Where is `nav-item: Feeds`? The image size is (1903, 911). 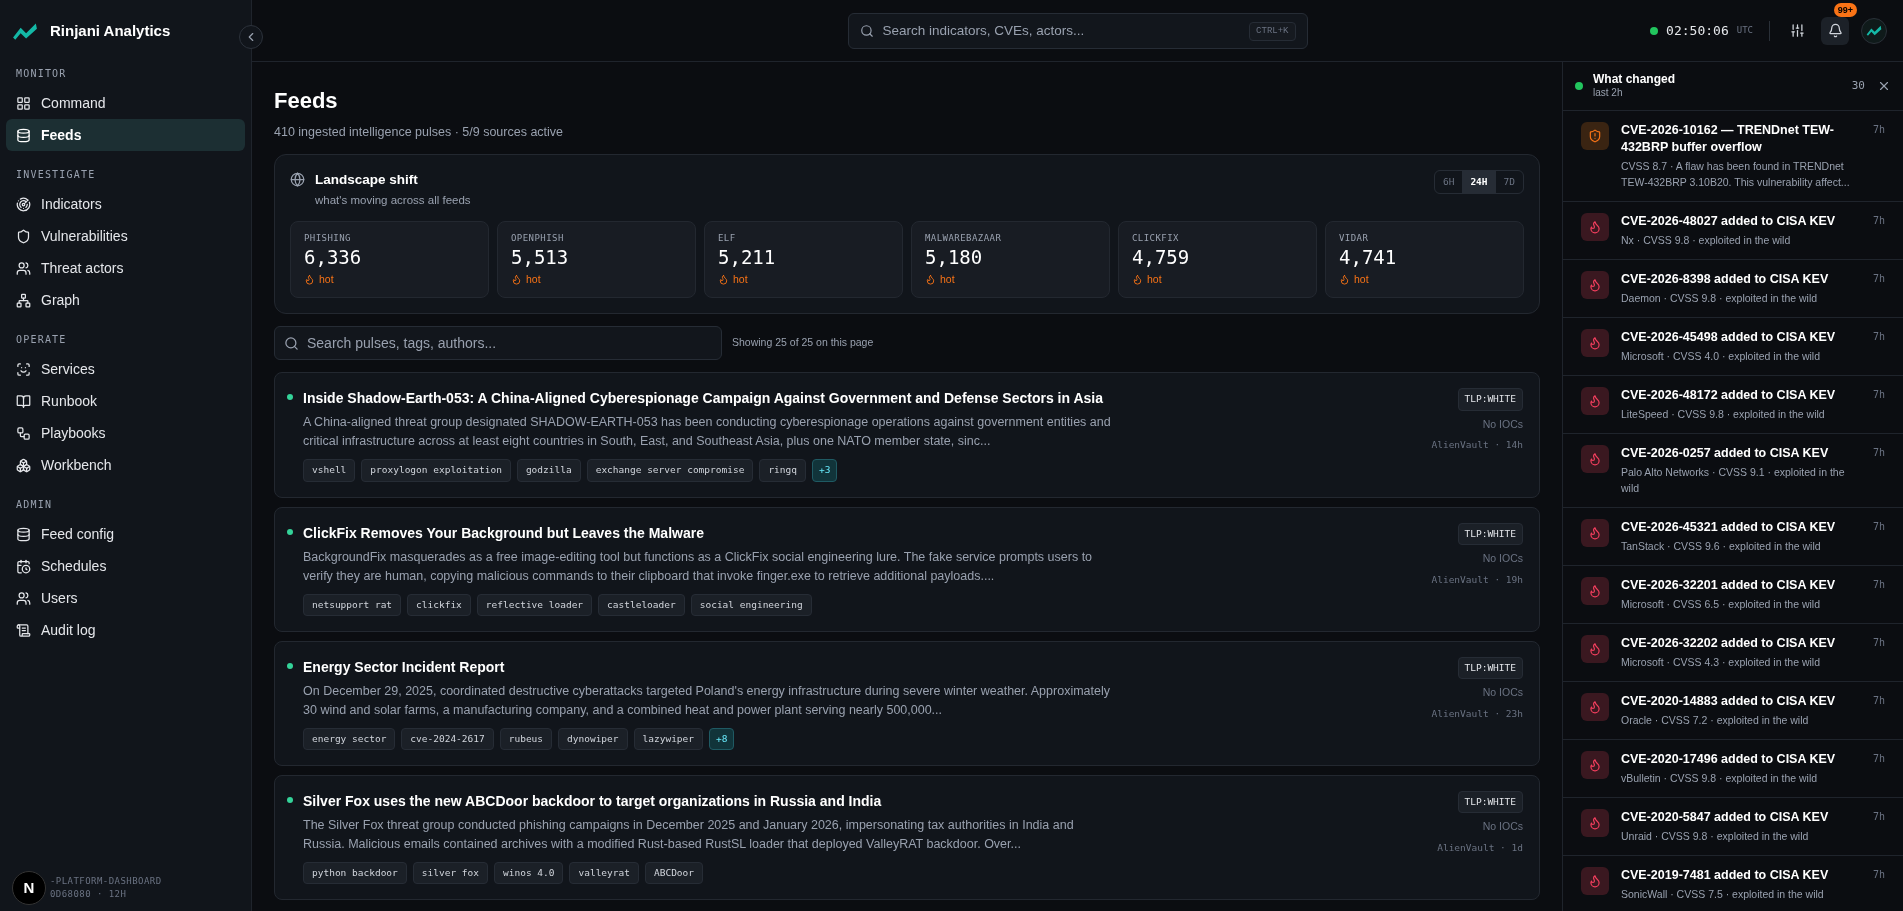
nav-item: Feeds is located at coordinates (125, 135).